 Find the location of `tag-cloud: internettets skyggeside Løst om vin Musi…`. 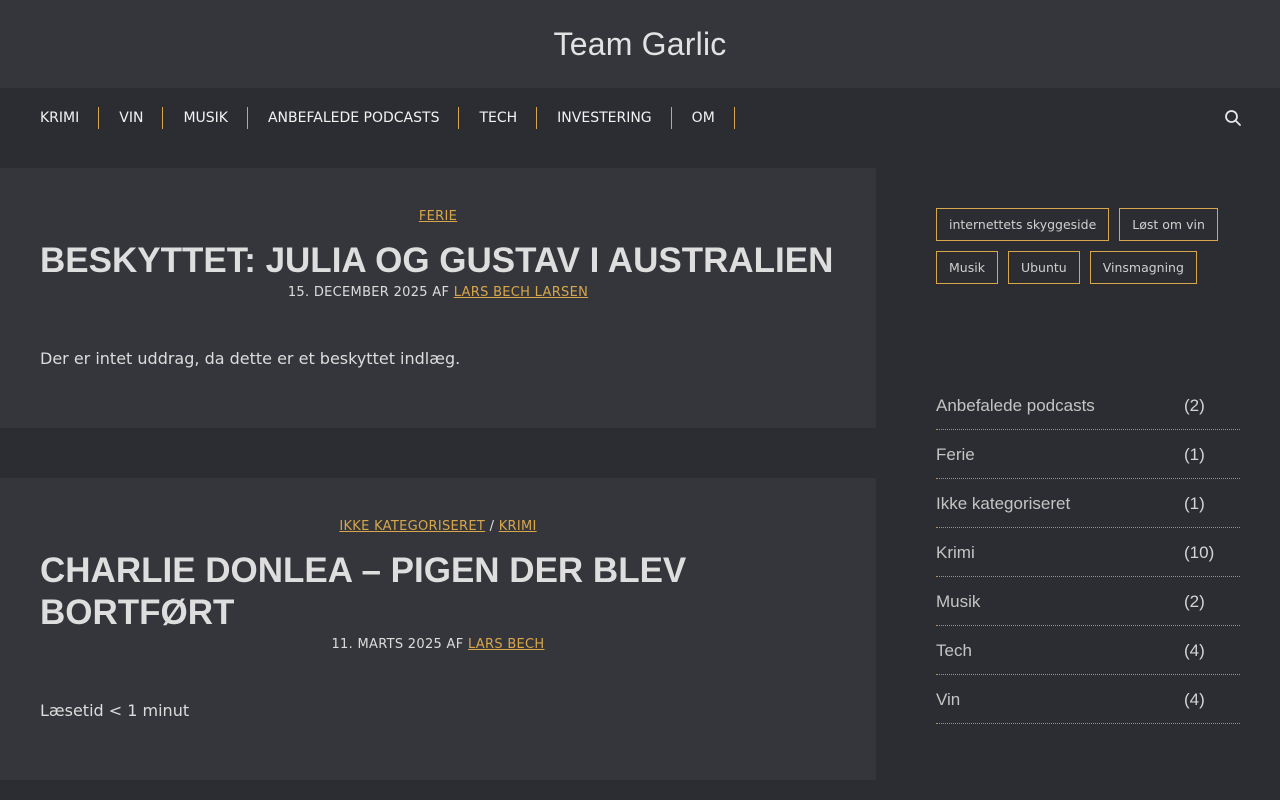

tag-cloud: internettets skyggeside Løst om vin Musi… is located at coordinates (1088, 226).